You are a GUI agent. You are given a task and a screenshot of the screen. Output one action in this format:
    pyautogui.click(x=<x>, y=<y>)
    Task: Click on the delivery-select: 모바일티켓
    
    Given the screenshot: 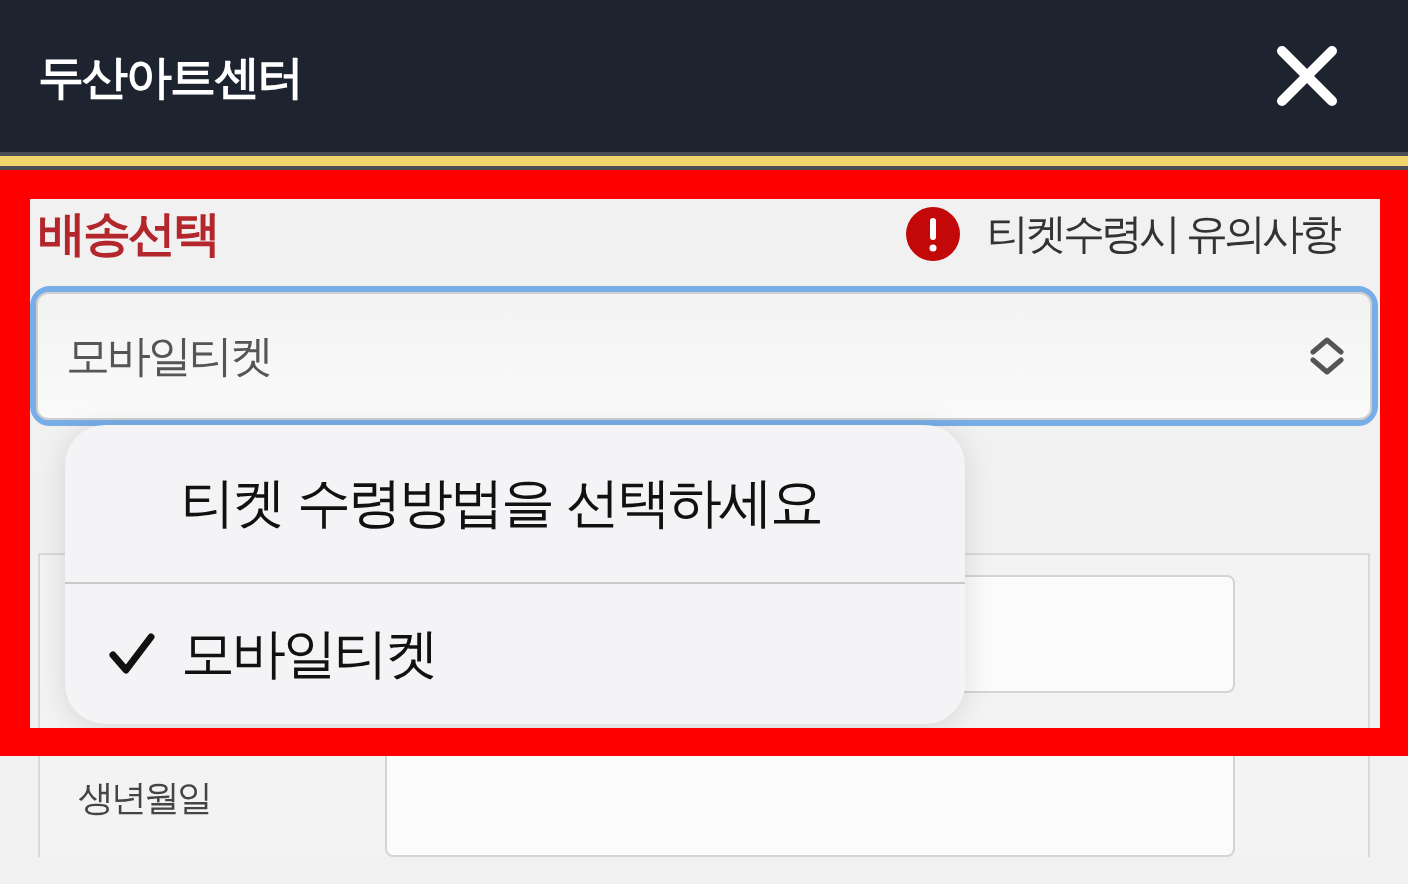 What is the action you would take?
    pyautogui.click(x=704, y=356)
    